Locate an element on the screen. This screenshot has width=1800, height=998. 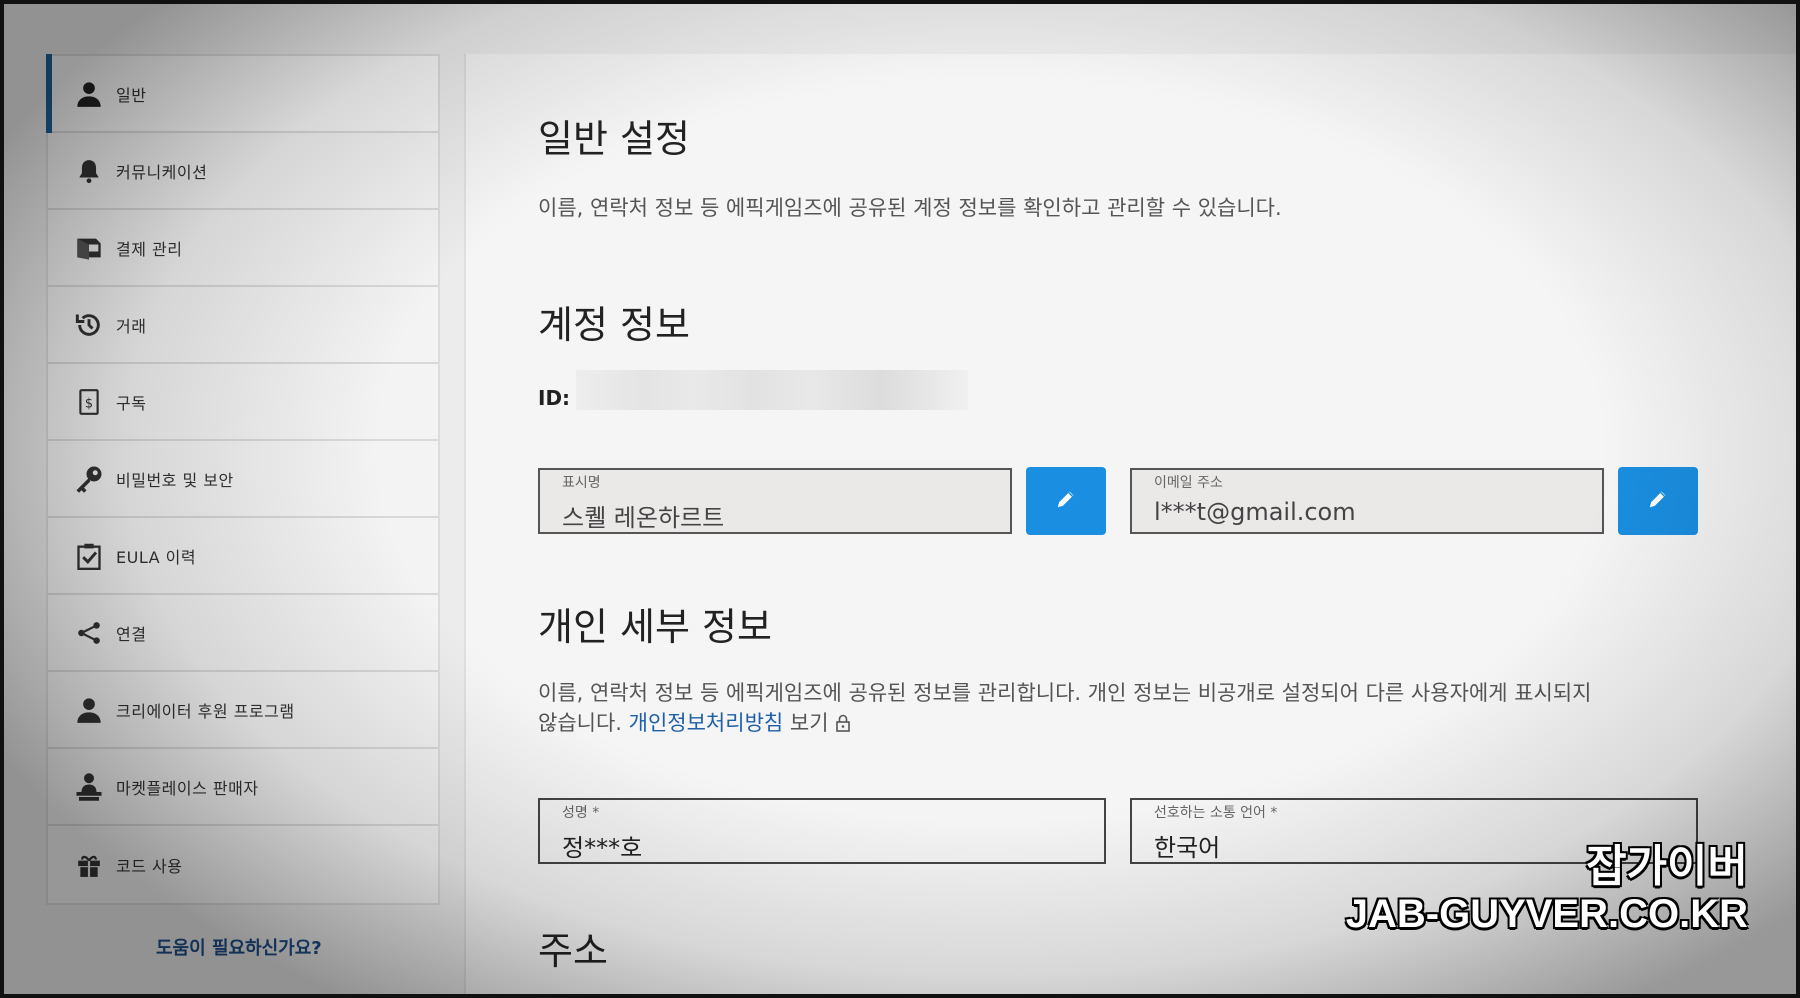
sidebar-item-label: 크리에이터 후원 프로그램 is located at coordinates (205, 711).